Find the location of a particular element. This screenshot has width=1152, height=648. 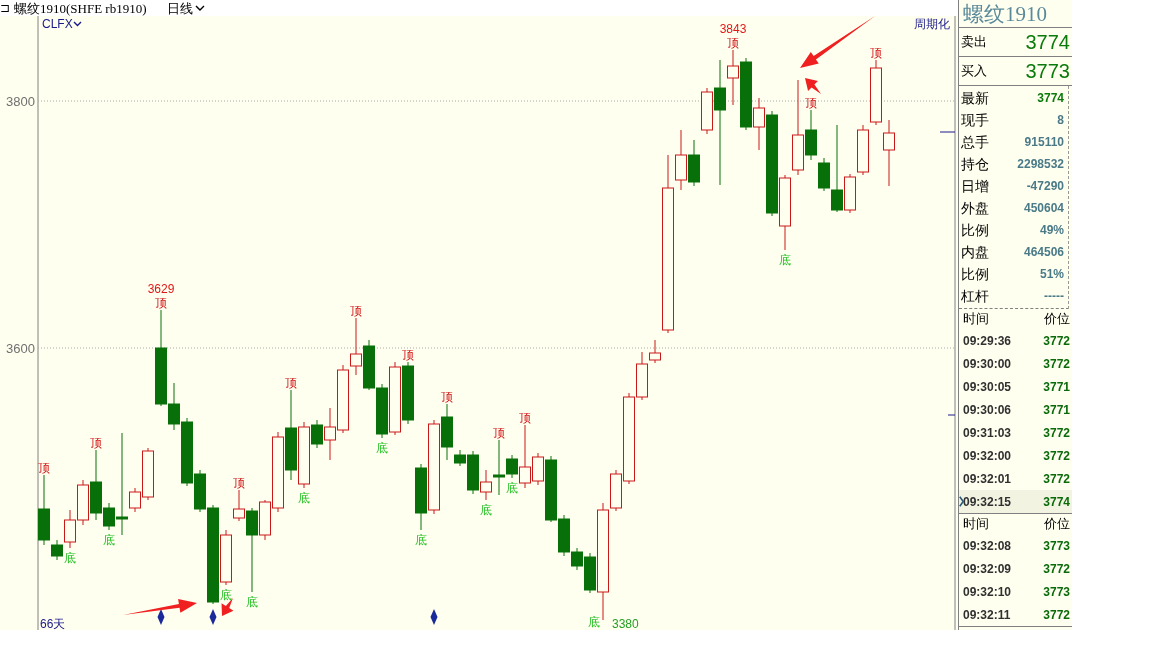

day-count-label: 66天 is located at coordinates (53, 623).